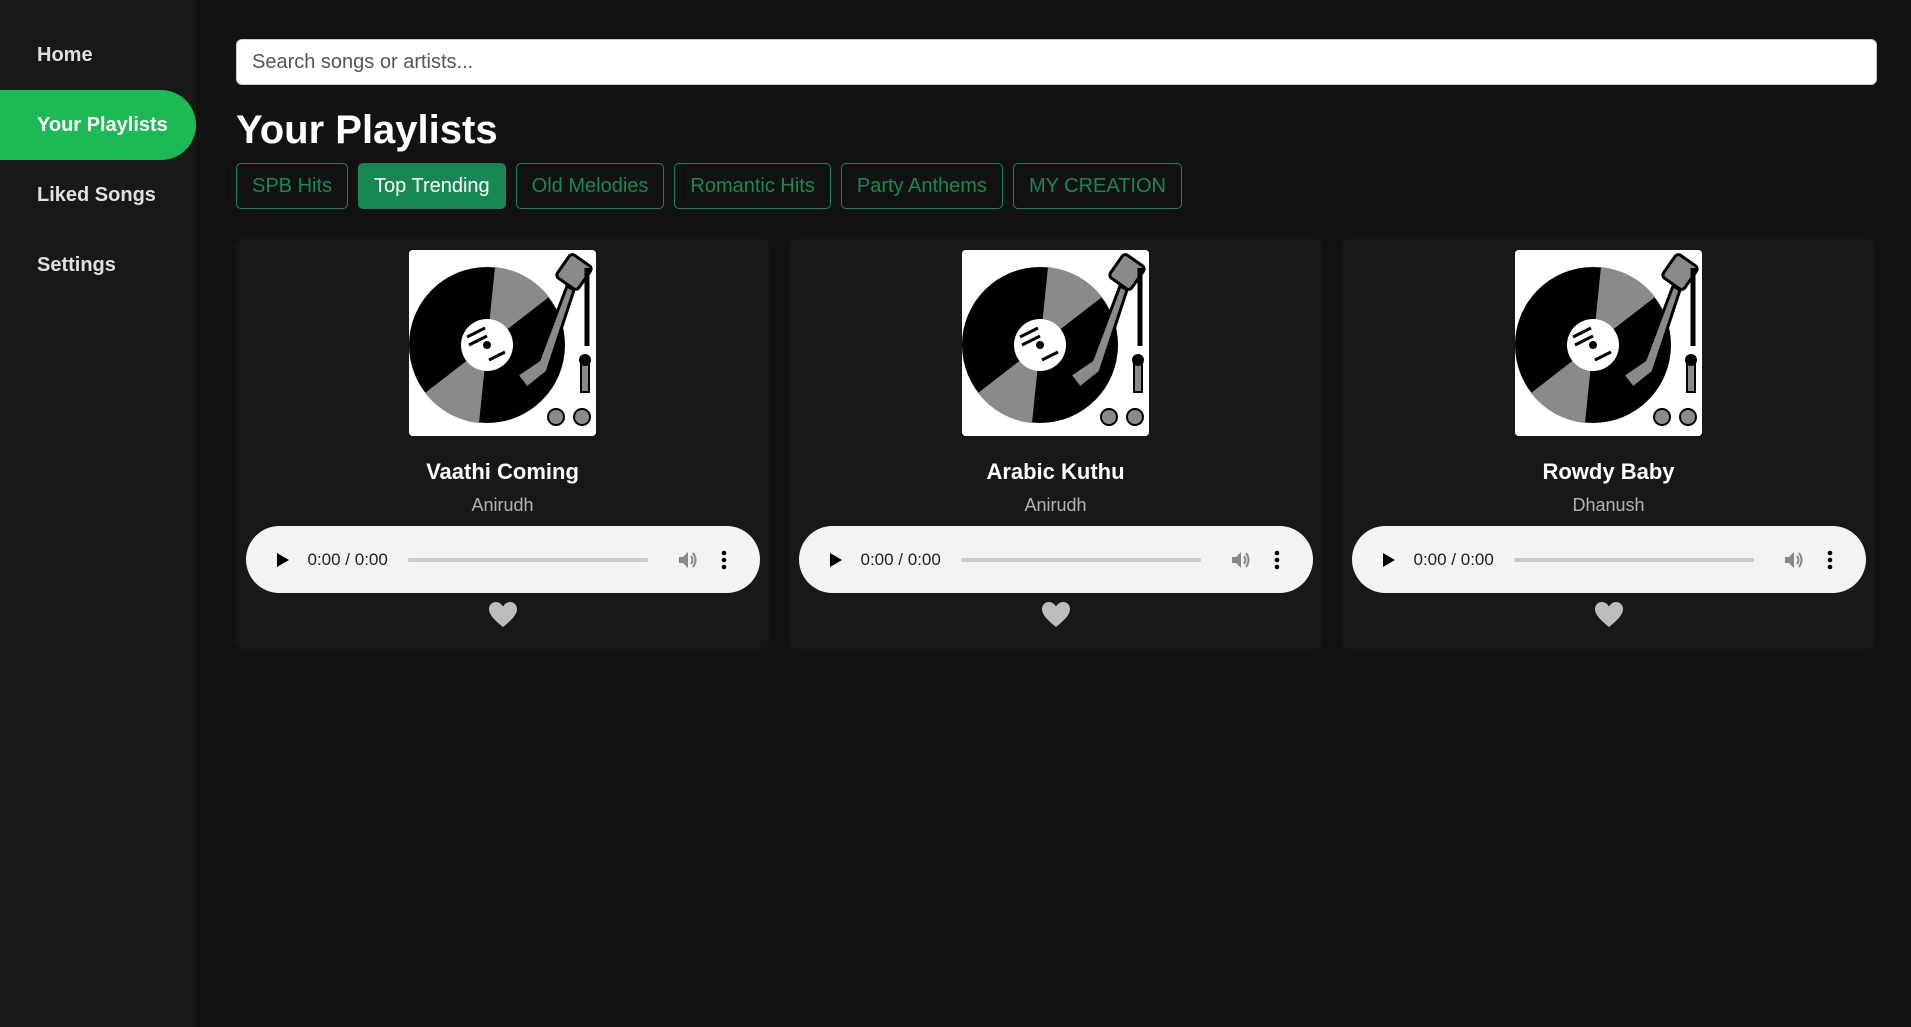  I want to click on song-title: Rowdy Baby, so click(1608, 471).